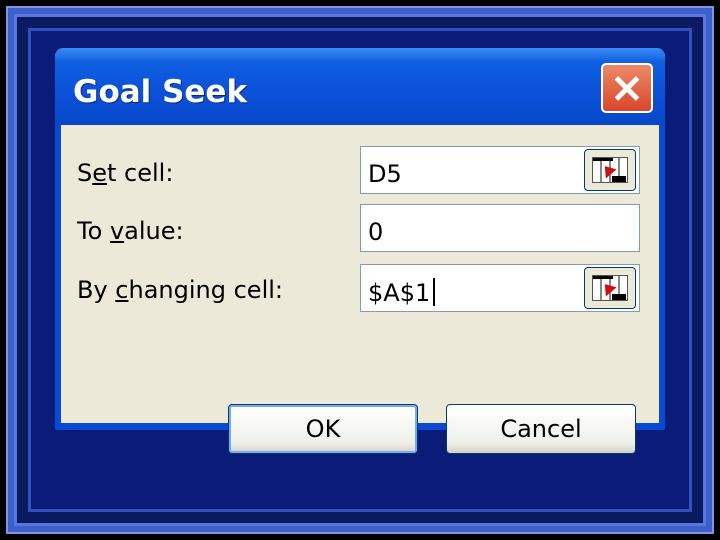 Image resolution: width=720 pixels, height=540 pixels. Describe the element at coordinates (376, 232) in the screenshot. I see `to-value-value: 0` at that location.